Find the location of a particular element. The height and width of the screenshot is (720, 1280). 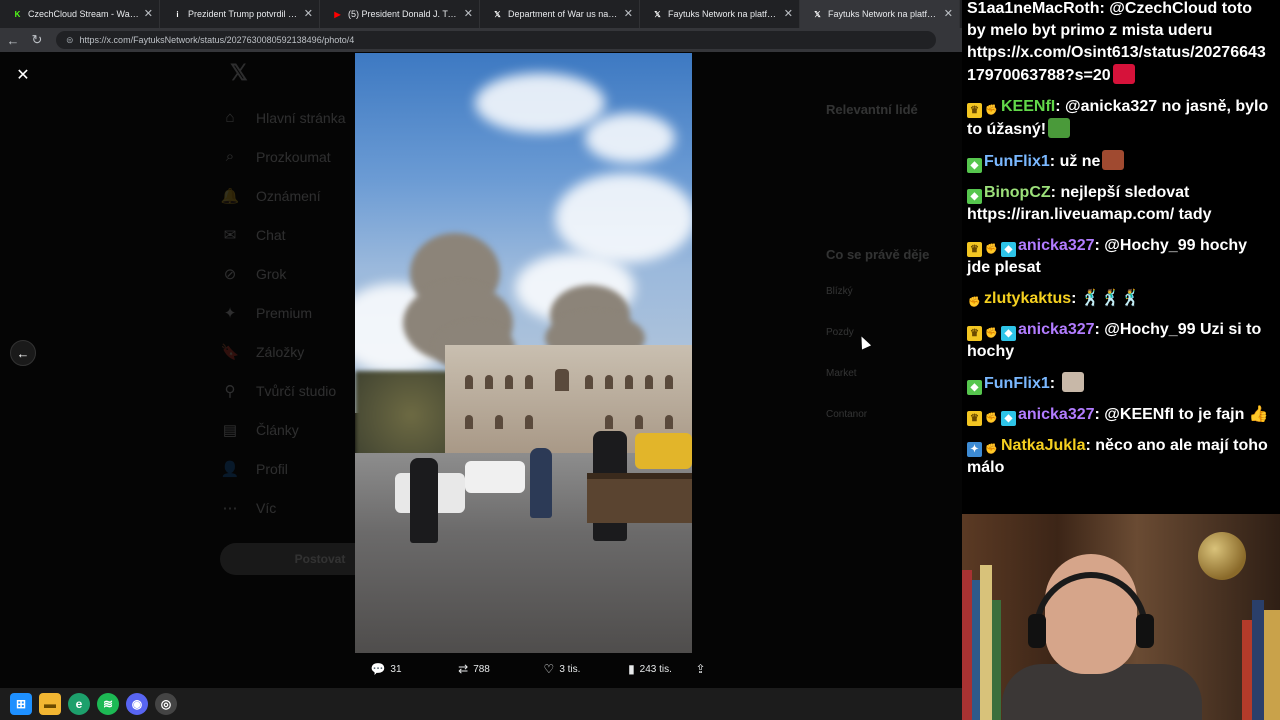

x-nav-item: ▤ Články is located at coordinates (290, 429).